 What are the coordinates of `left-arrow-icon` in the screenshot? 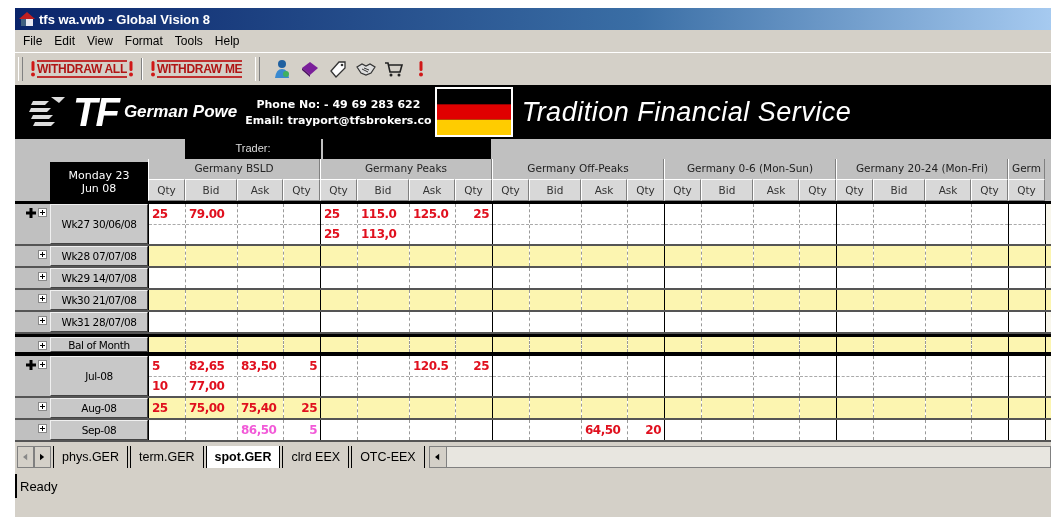 It's located at (438, 457).